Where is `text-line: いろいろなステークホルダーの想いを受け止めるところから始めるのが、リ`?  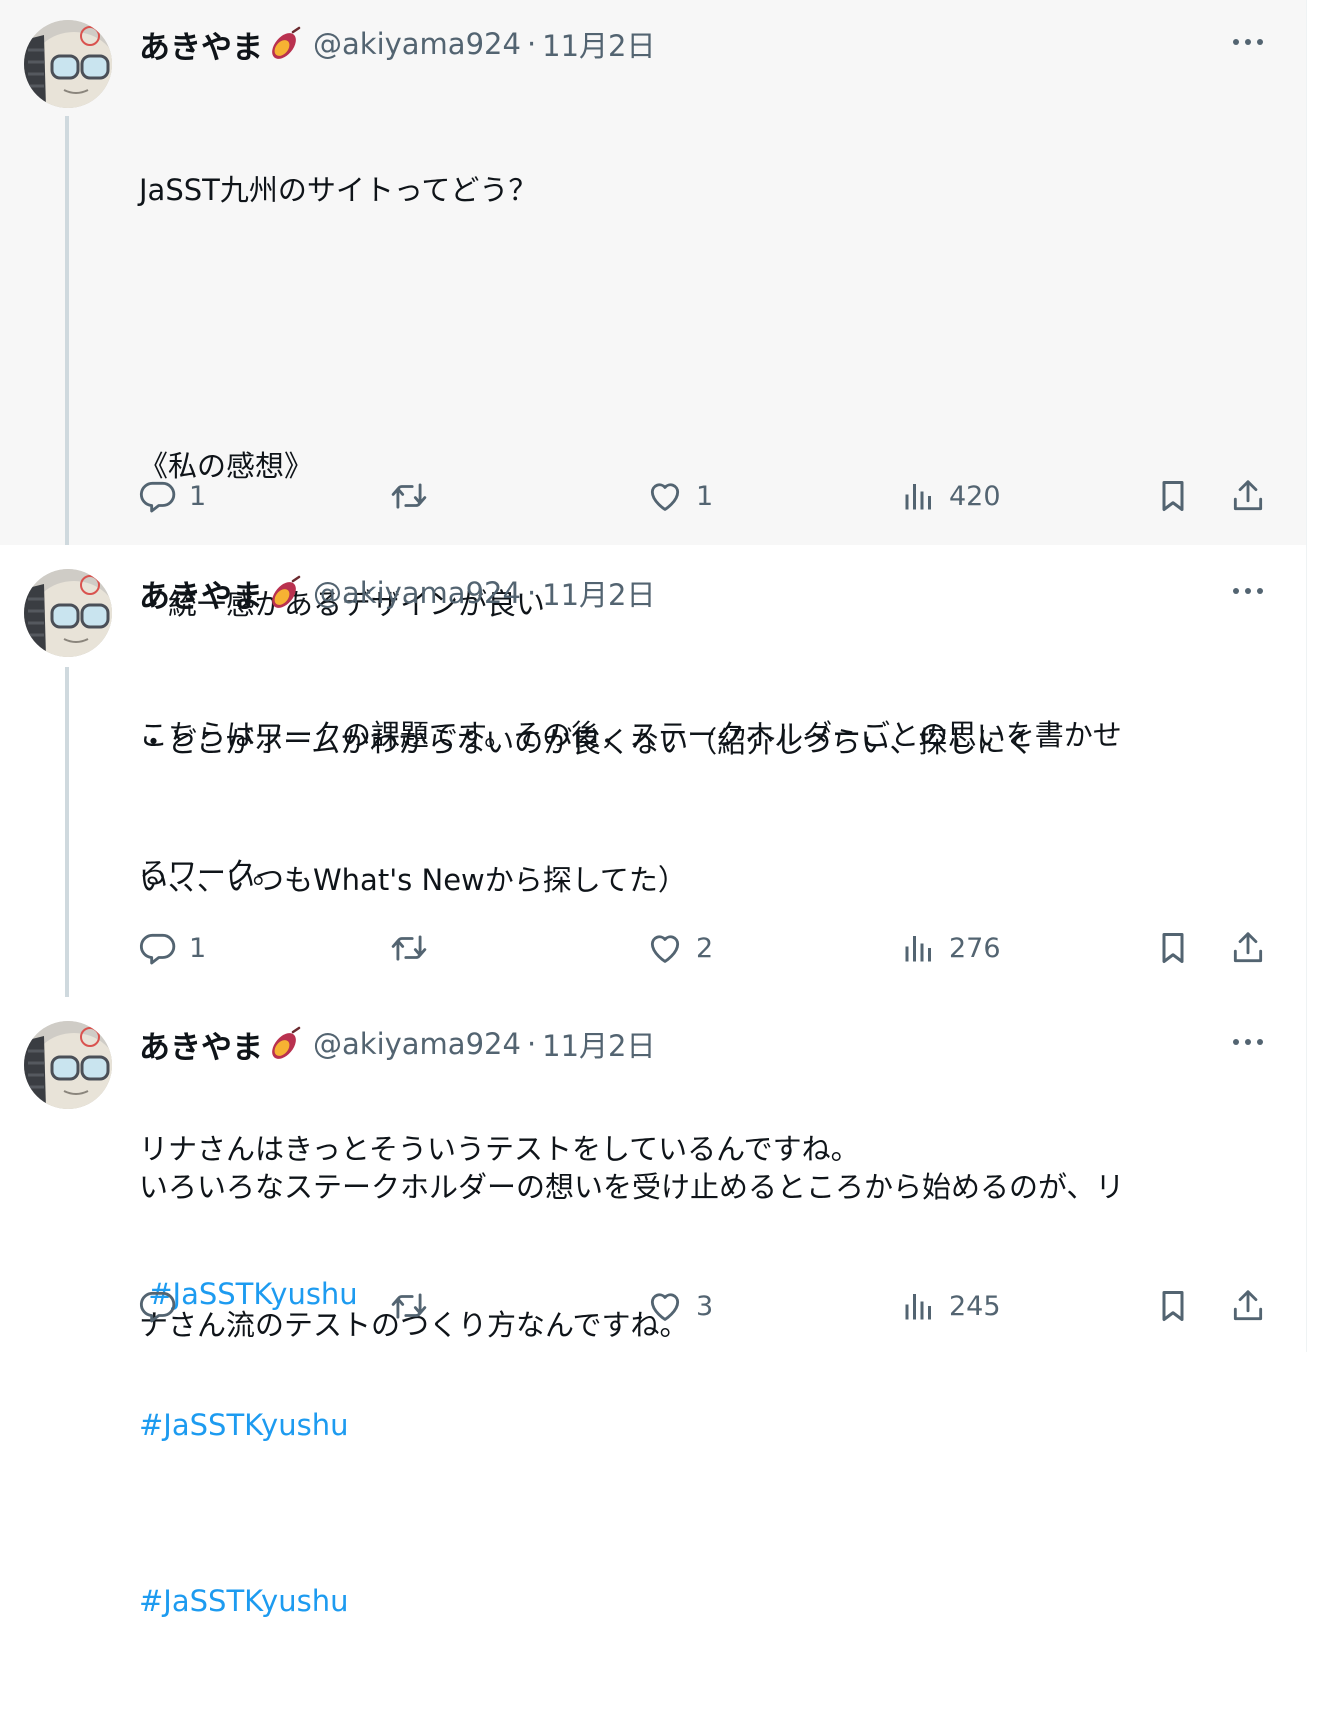
text-line: いろいろなステークホルダーの想いを受け止めるところから始めるのが、リ is located at coordinates (632, 1187).